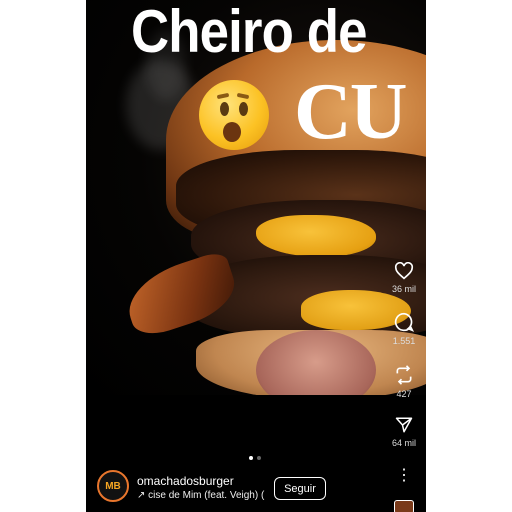 The image size is (512, 512). What do you see at coordinates (234, 115) in the screenshot?
I see `astonished-emoji-icon` at bounding box center [234, 115].